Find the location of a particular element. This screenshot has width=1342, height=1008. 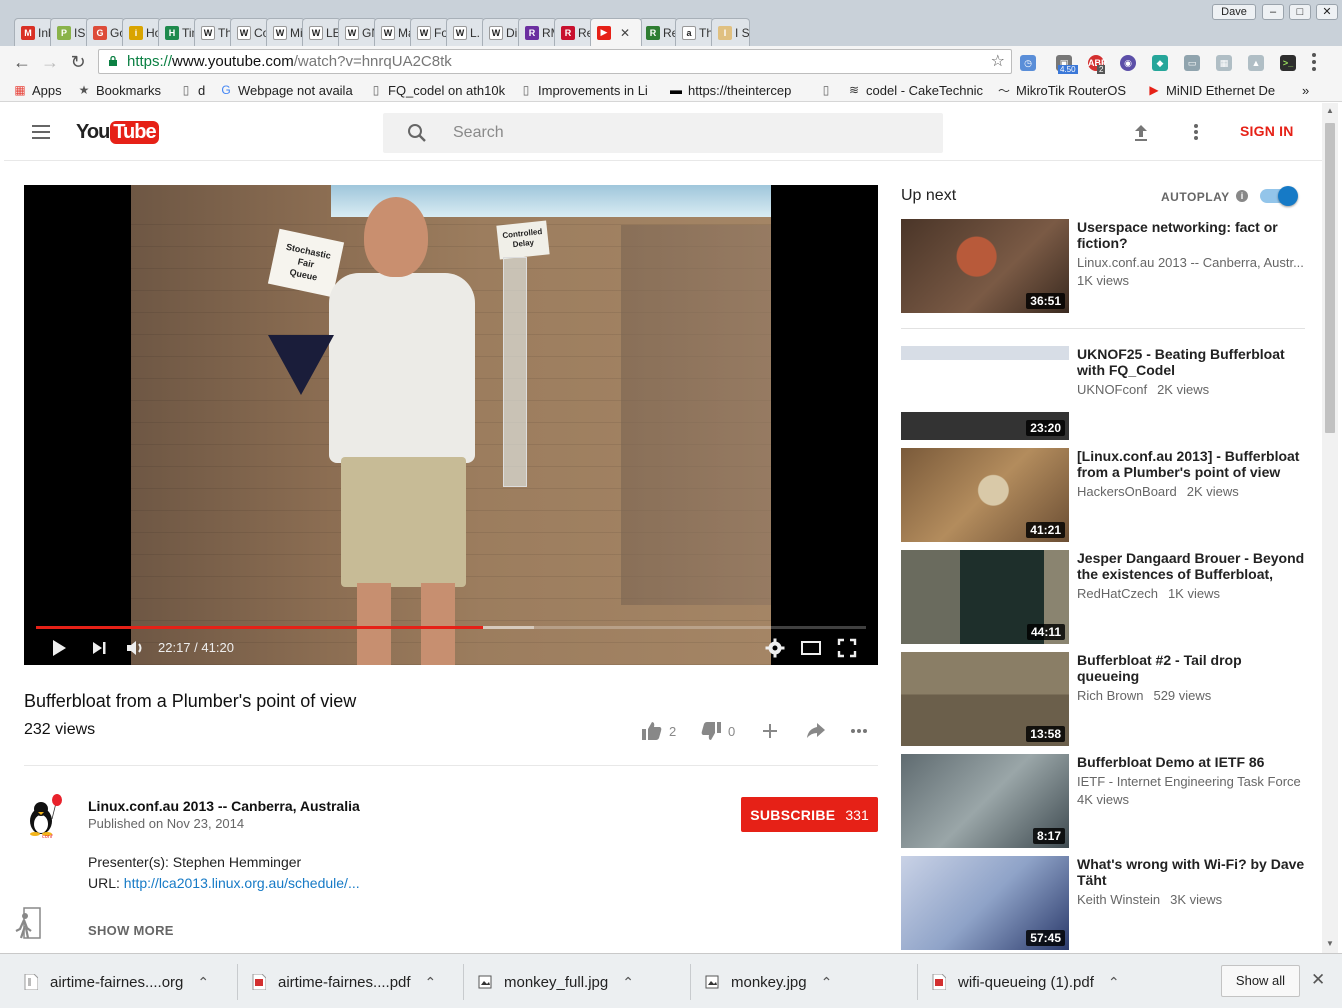

download-item: monkey.jpg ⌃ is located at coordinates (768, 982).